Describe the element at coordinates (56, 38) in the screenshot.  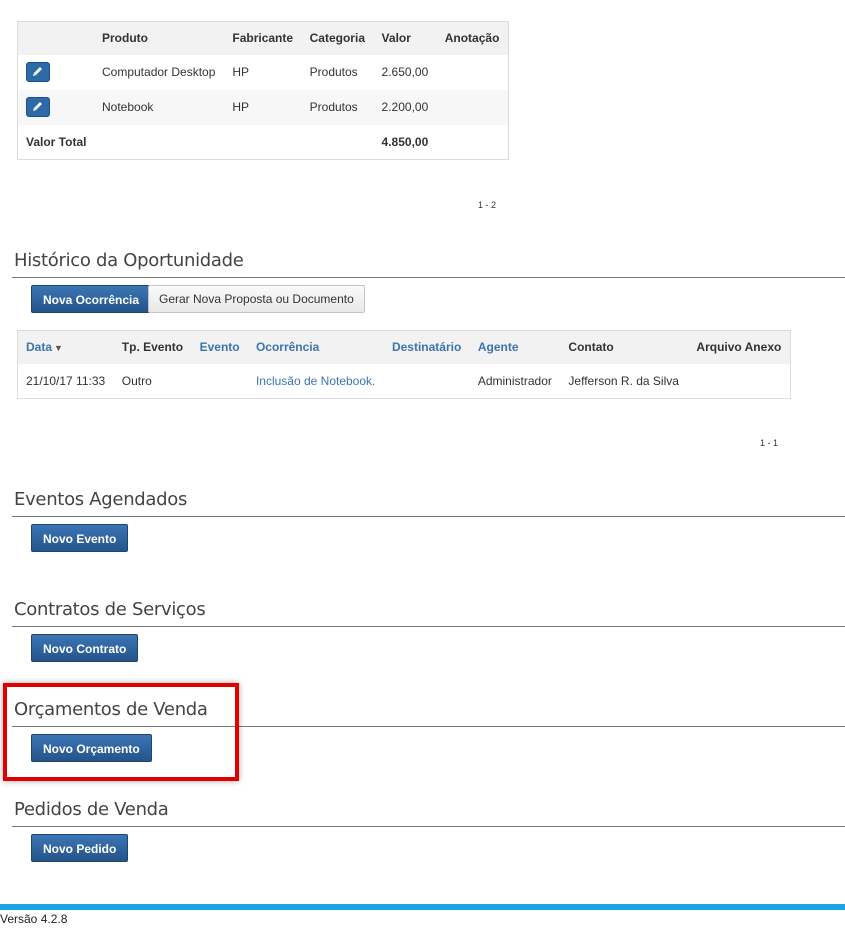
I see `header-actions` at that location.